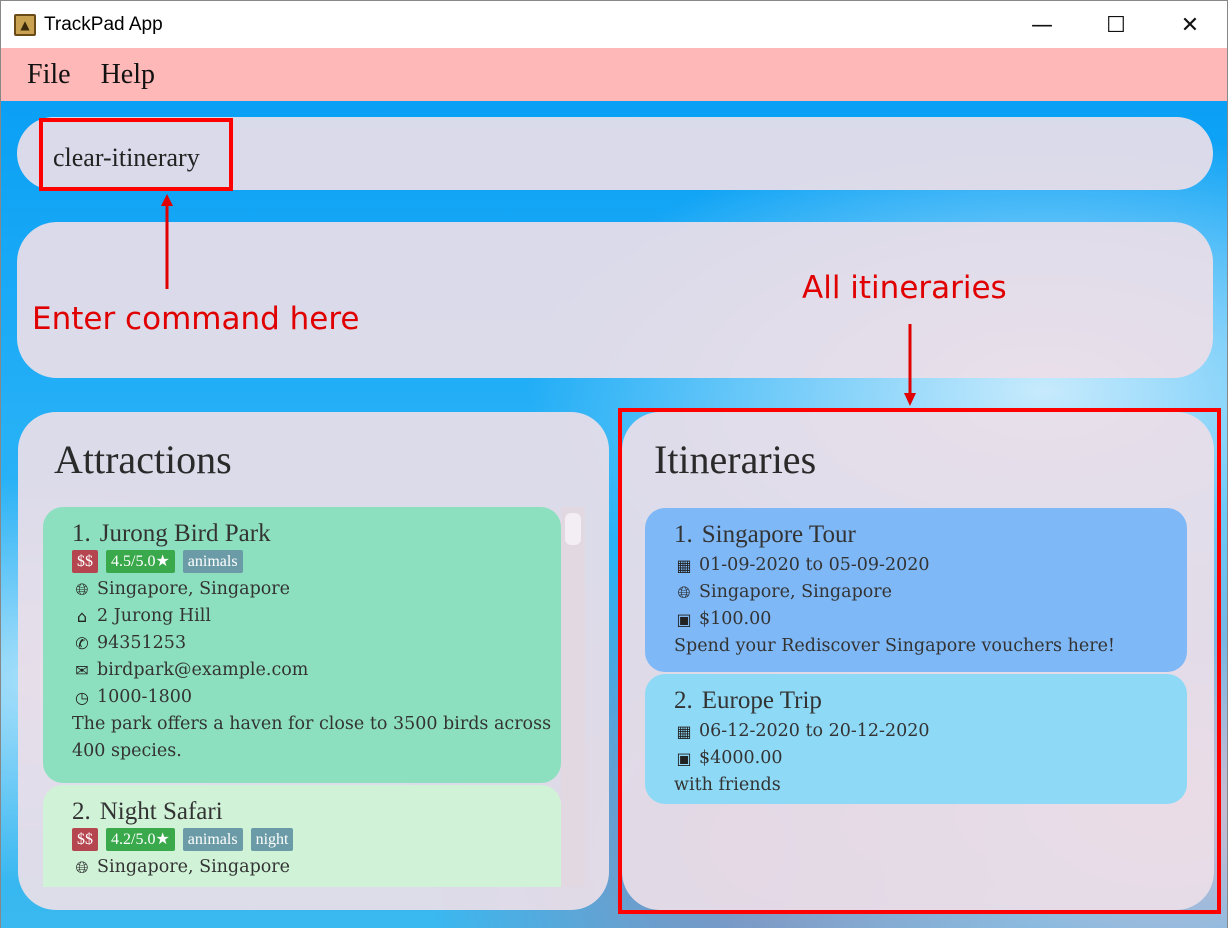 The height and width of the screenshot is (928, 1228). What do you see at coordinates (82, 697) in the screenshot?
I see `clock-icon: ◷` at bounding box center [82, 697].